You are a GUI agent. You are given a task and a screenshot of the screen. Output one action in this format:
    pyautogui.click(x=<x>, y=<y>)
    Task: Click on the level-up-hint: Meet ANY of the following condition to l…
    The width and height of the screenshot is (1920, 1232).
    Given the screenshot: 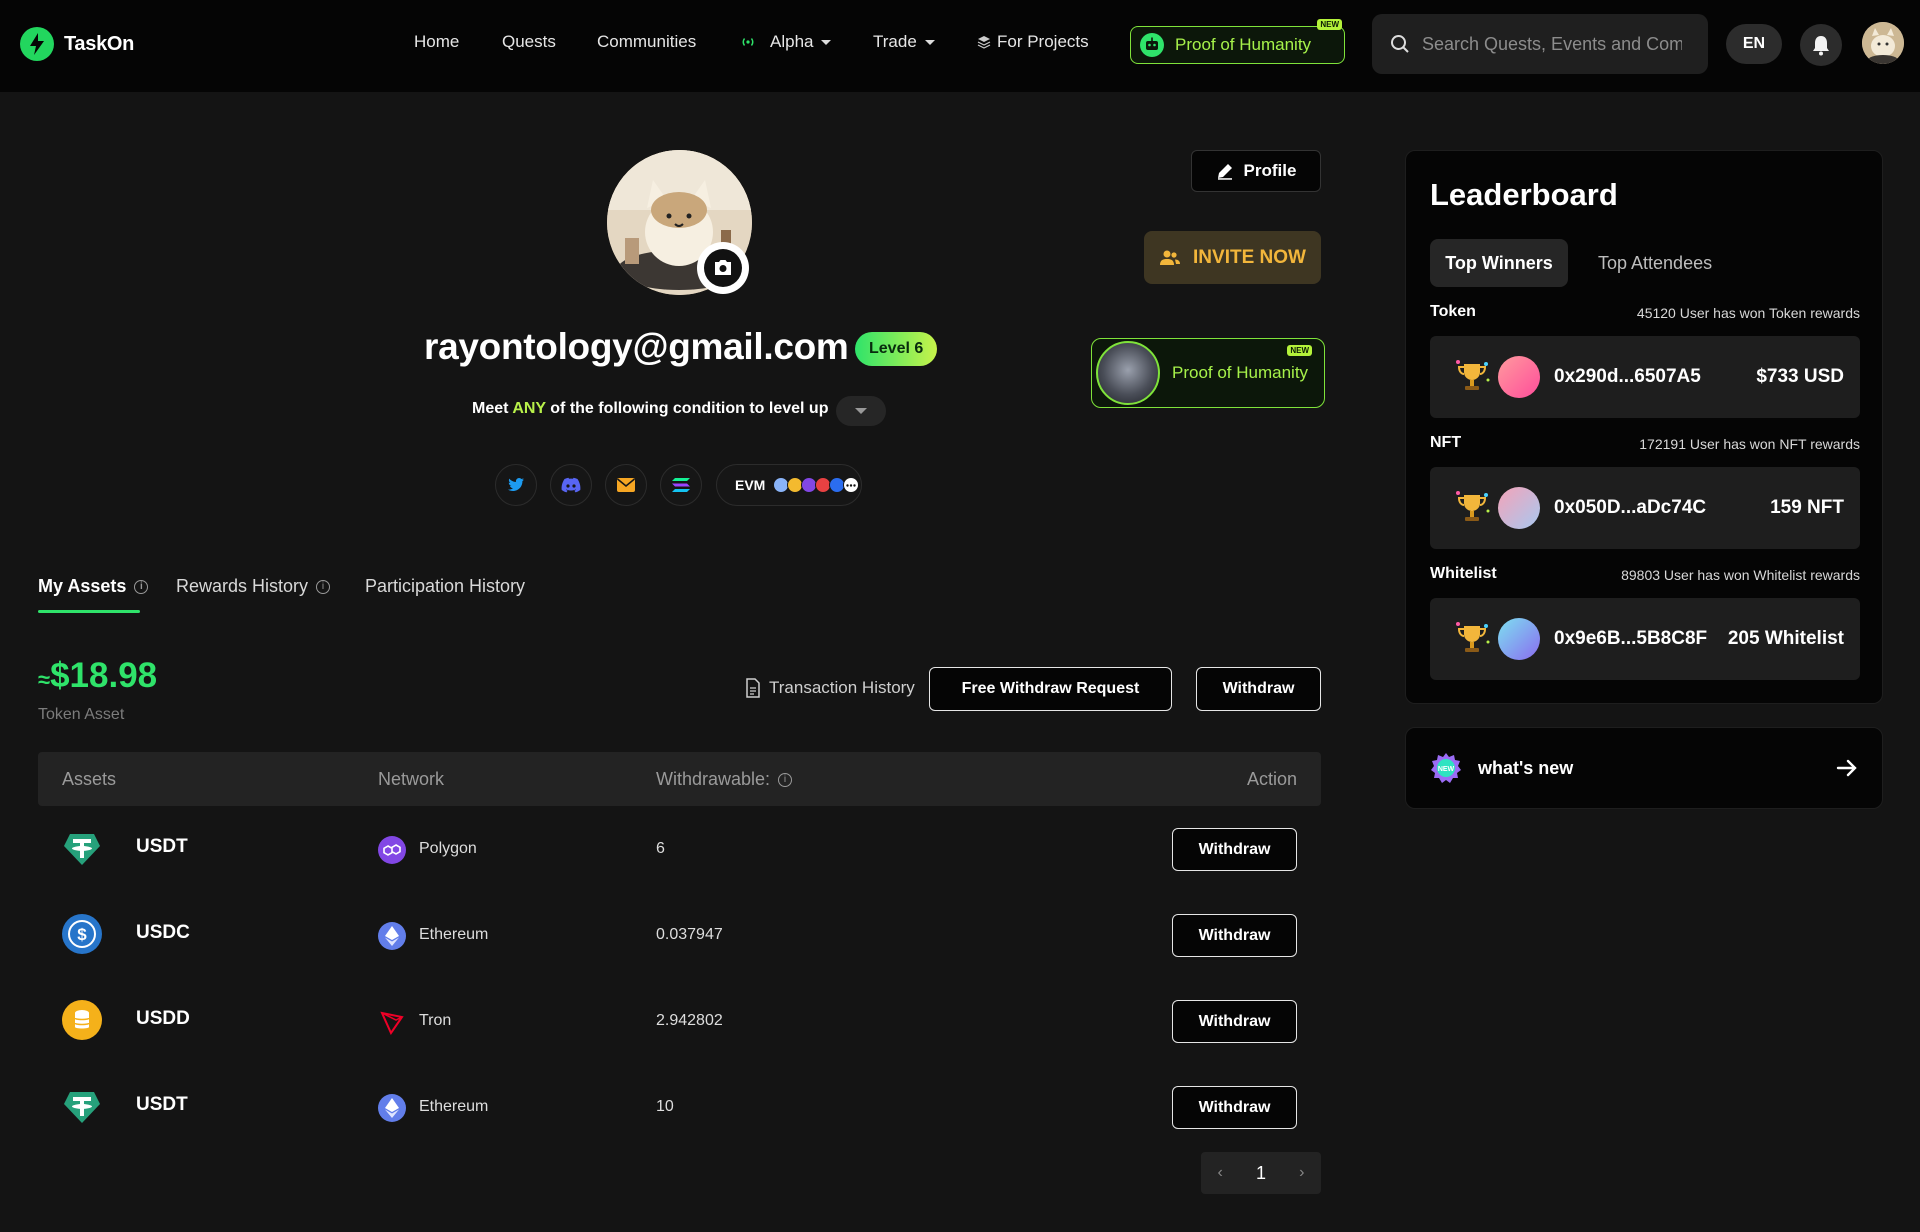 What is the action you would take?
    pyautogui.click(x=650, y=409)
    